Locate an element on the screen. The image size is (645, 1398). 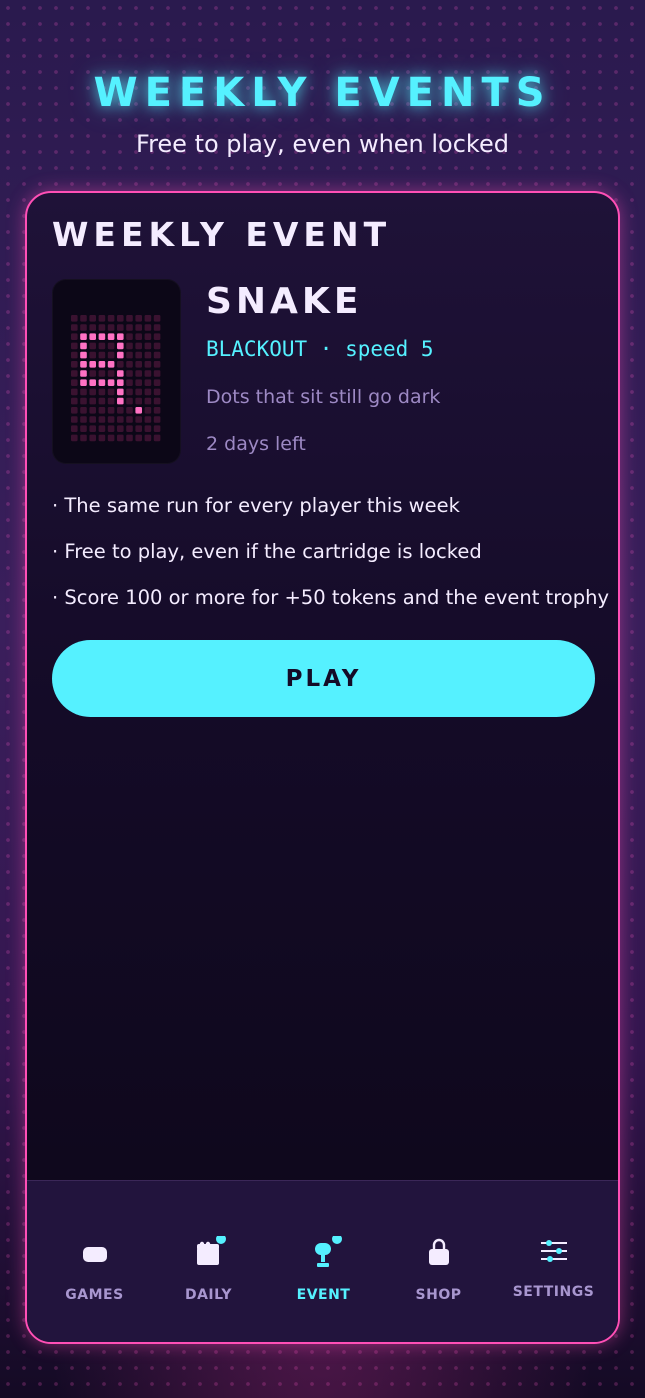
bottom-nav: GAMES DAILY EVENT SHOP SETTINGS is located at coordinates (322, 1261).